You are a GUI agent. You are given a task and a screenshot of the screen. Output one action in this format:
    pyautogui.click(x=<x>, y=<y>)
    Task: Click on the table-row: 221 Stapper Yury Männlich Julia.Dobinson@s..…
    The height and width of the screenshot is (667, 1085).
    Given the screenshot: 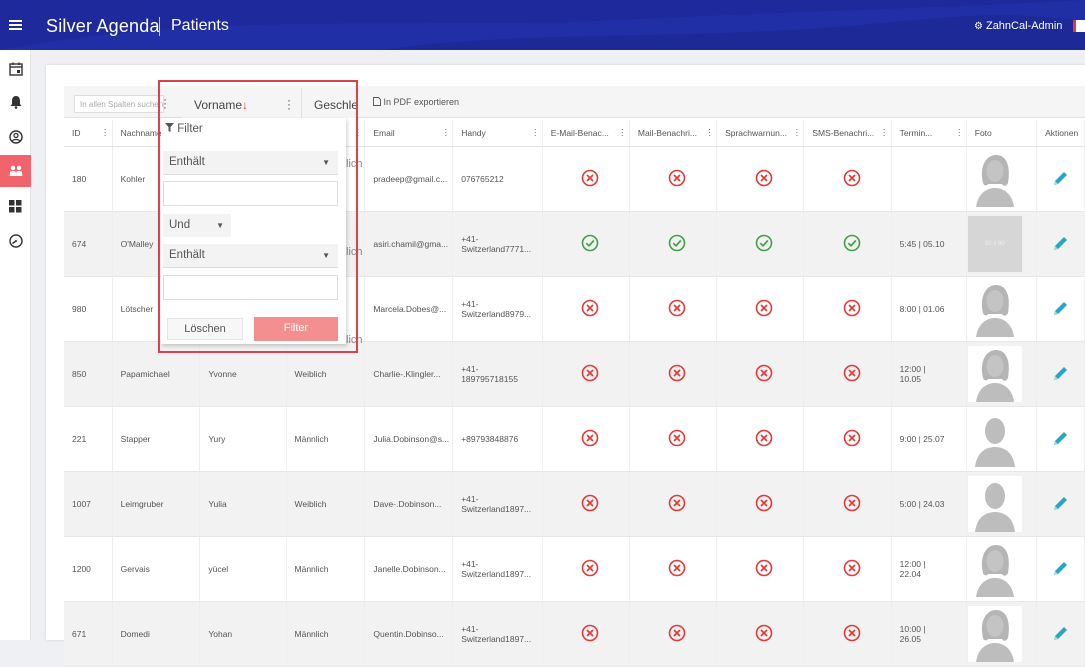 What is the action you would take?
    pyautogui.click(x=574, y=439)
    